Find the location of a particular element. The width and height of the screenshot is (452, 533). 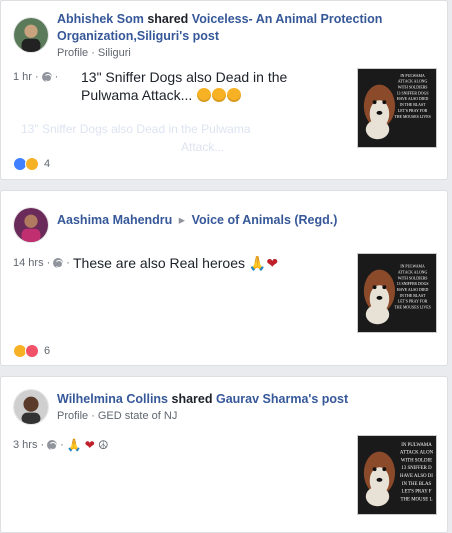

svg-text: HAVE ALSO DI is located at coordinates (416, 476).